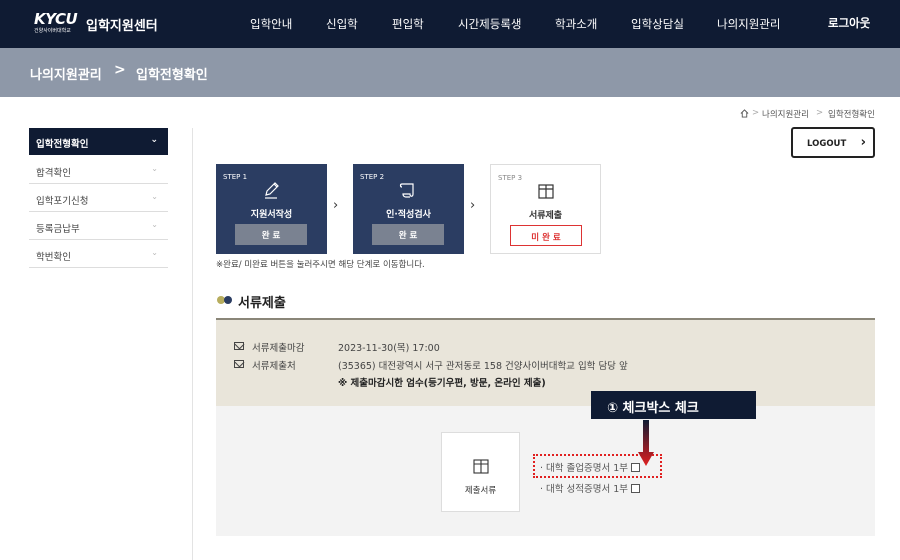 This screenshot has height=560, width=900. Describe the element at coordinates (673, 405) in the screenshot. I see `instruction-callout: ① 체크박스 체크` at that location.